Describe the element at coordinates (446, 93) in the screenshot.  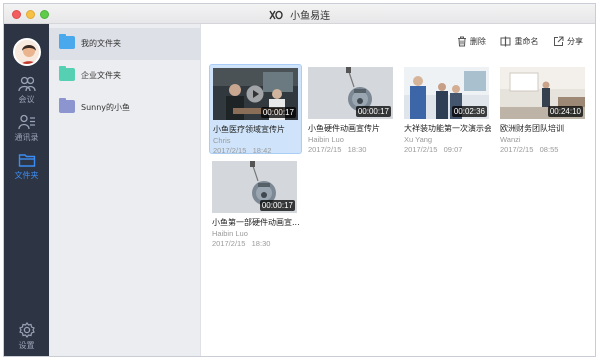
I see `video-thumbnail: 00:02:36` at that location.